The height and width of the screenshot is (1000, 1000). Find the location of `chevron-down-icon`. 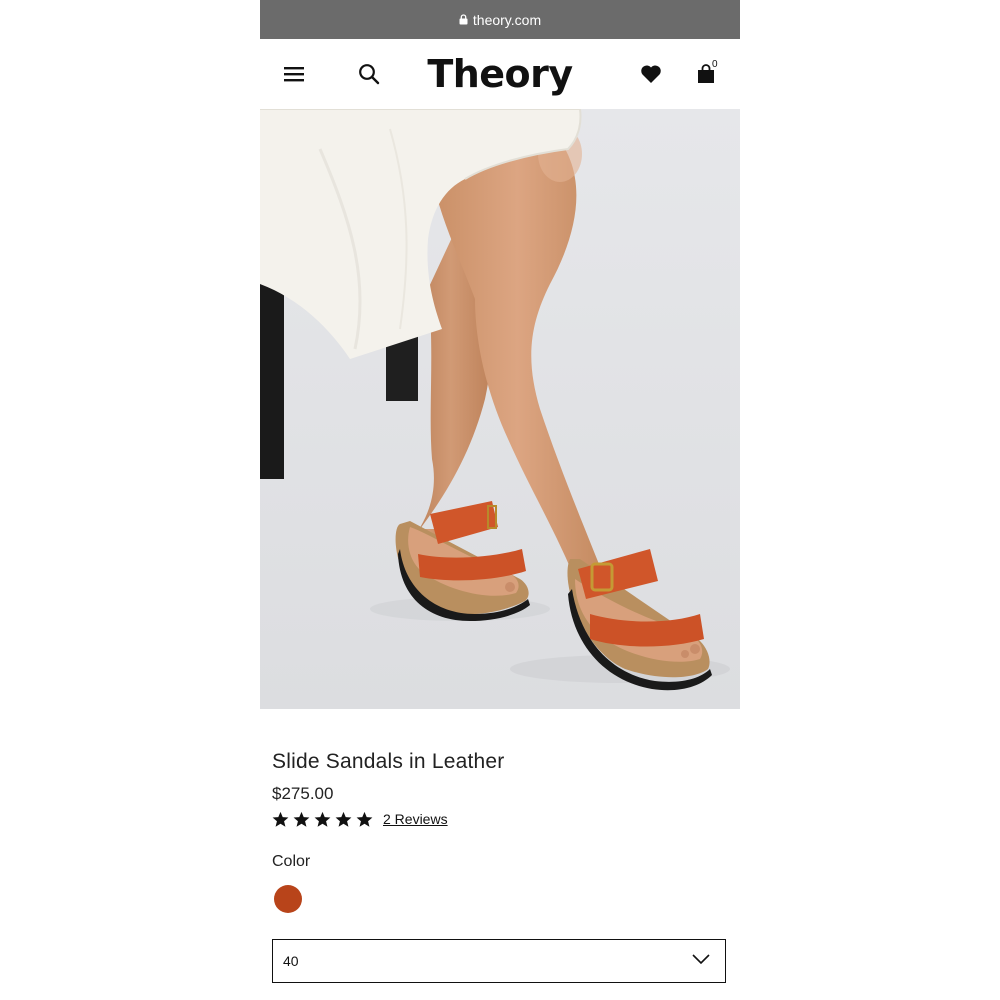

chevron-down-icon is located at coordinates (701, 960).